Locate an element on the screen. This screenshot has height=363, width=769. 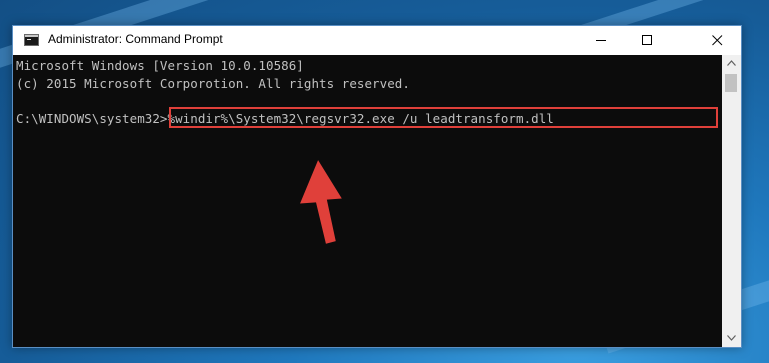
chevron-down-icon is located at coordinates (731, 338).